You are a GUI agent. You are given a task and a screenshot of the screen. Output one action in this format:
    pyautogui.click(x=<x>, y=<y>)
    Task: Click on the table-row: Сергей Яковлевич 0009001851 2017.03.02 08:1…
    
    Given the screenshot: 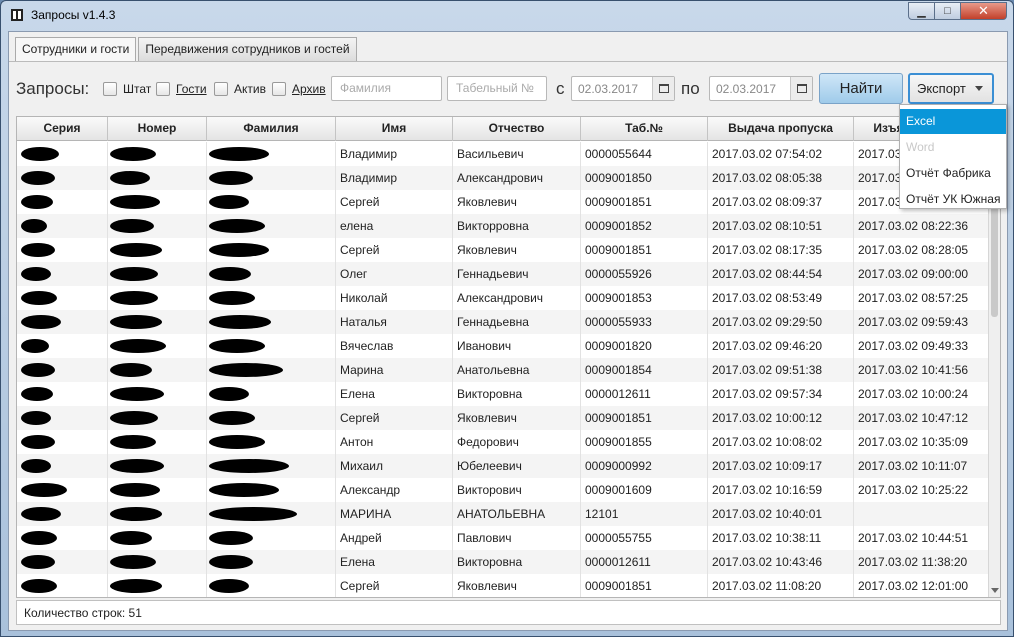 What is the action you would take?
    pyautogui.click(x=508, y=250)
    